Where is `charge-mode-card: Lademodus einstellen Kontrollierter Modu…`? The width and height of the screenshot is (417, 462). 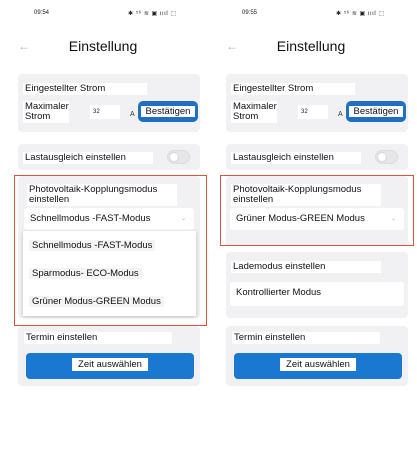 charge-mode-card: Lademodus einstellen Kontrollierter Modu… is located at coordinates (317, 285).